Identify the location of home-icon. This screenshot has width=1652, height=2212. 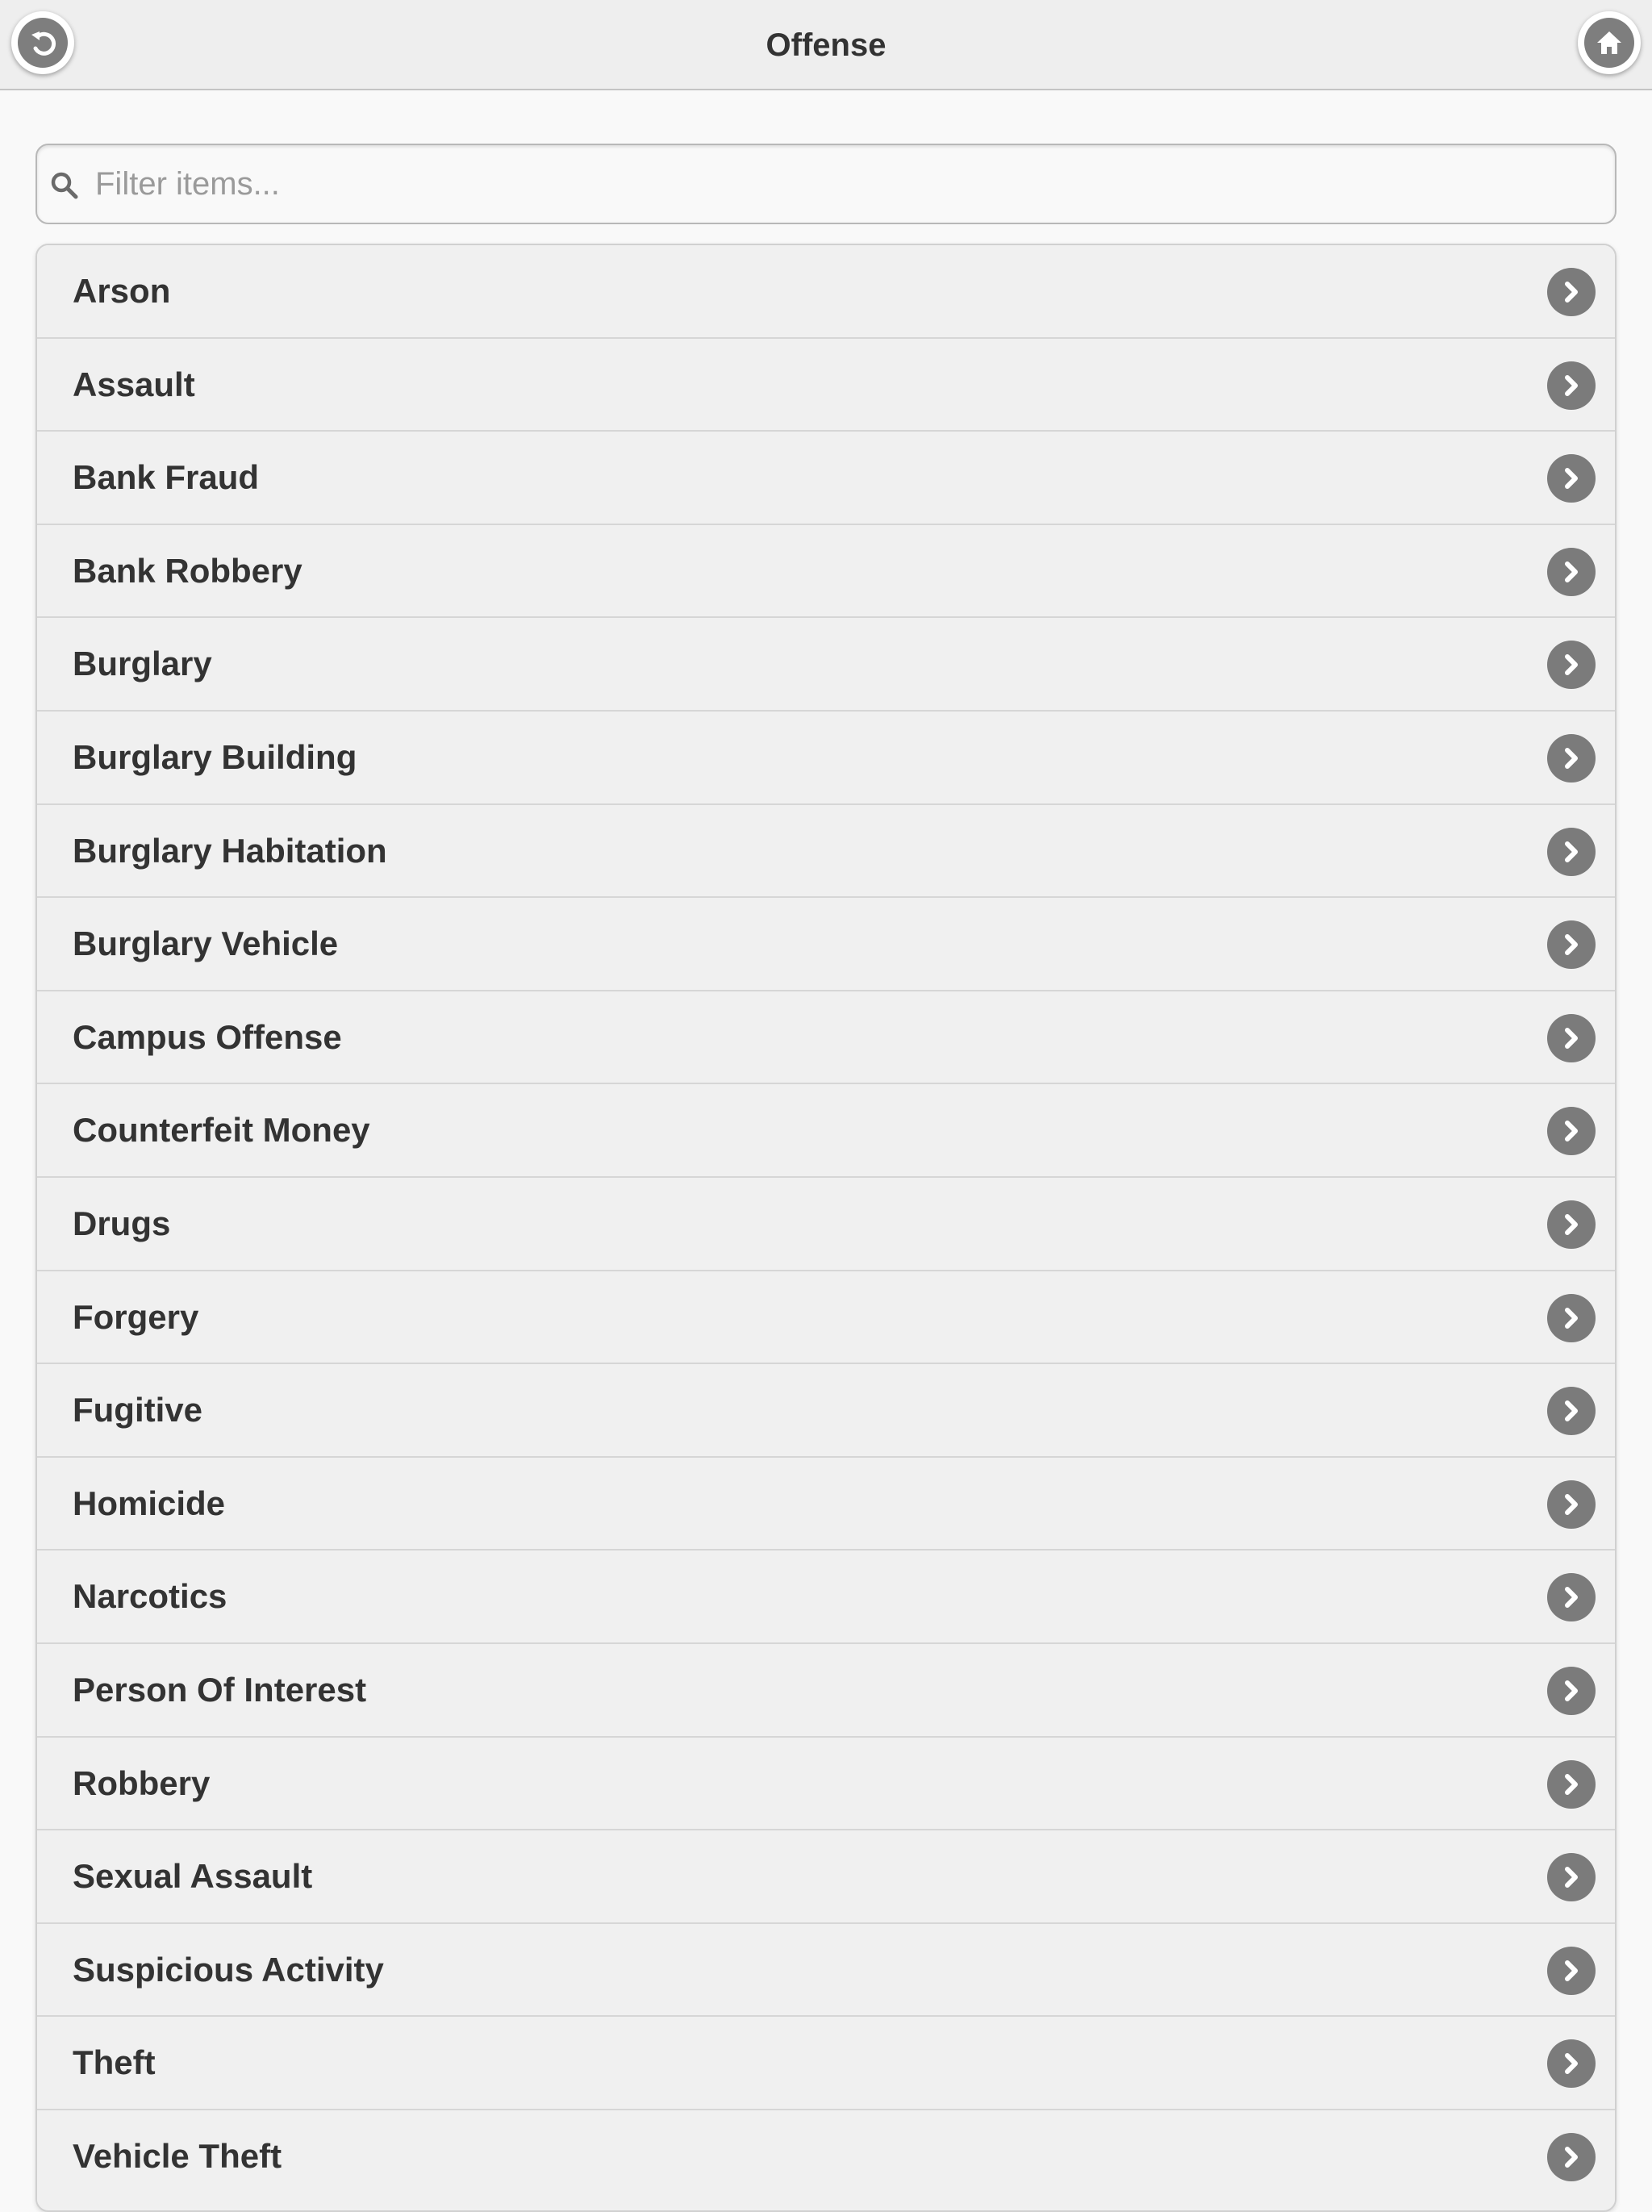
(1609, 43).